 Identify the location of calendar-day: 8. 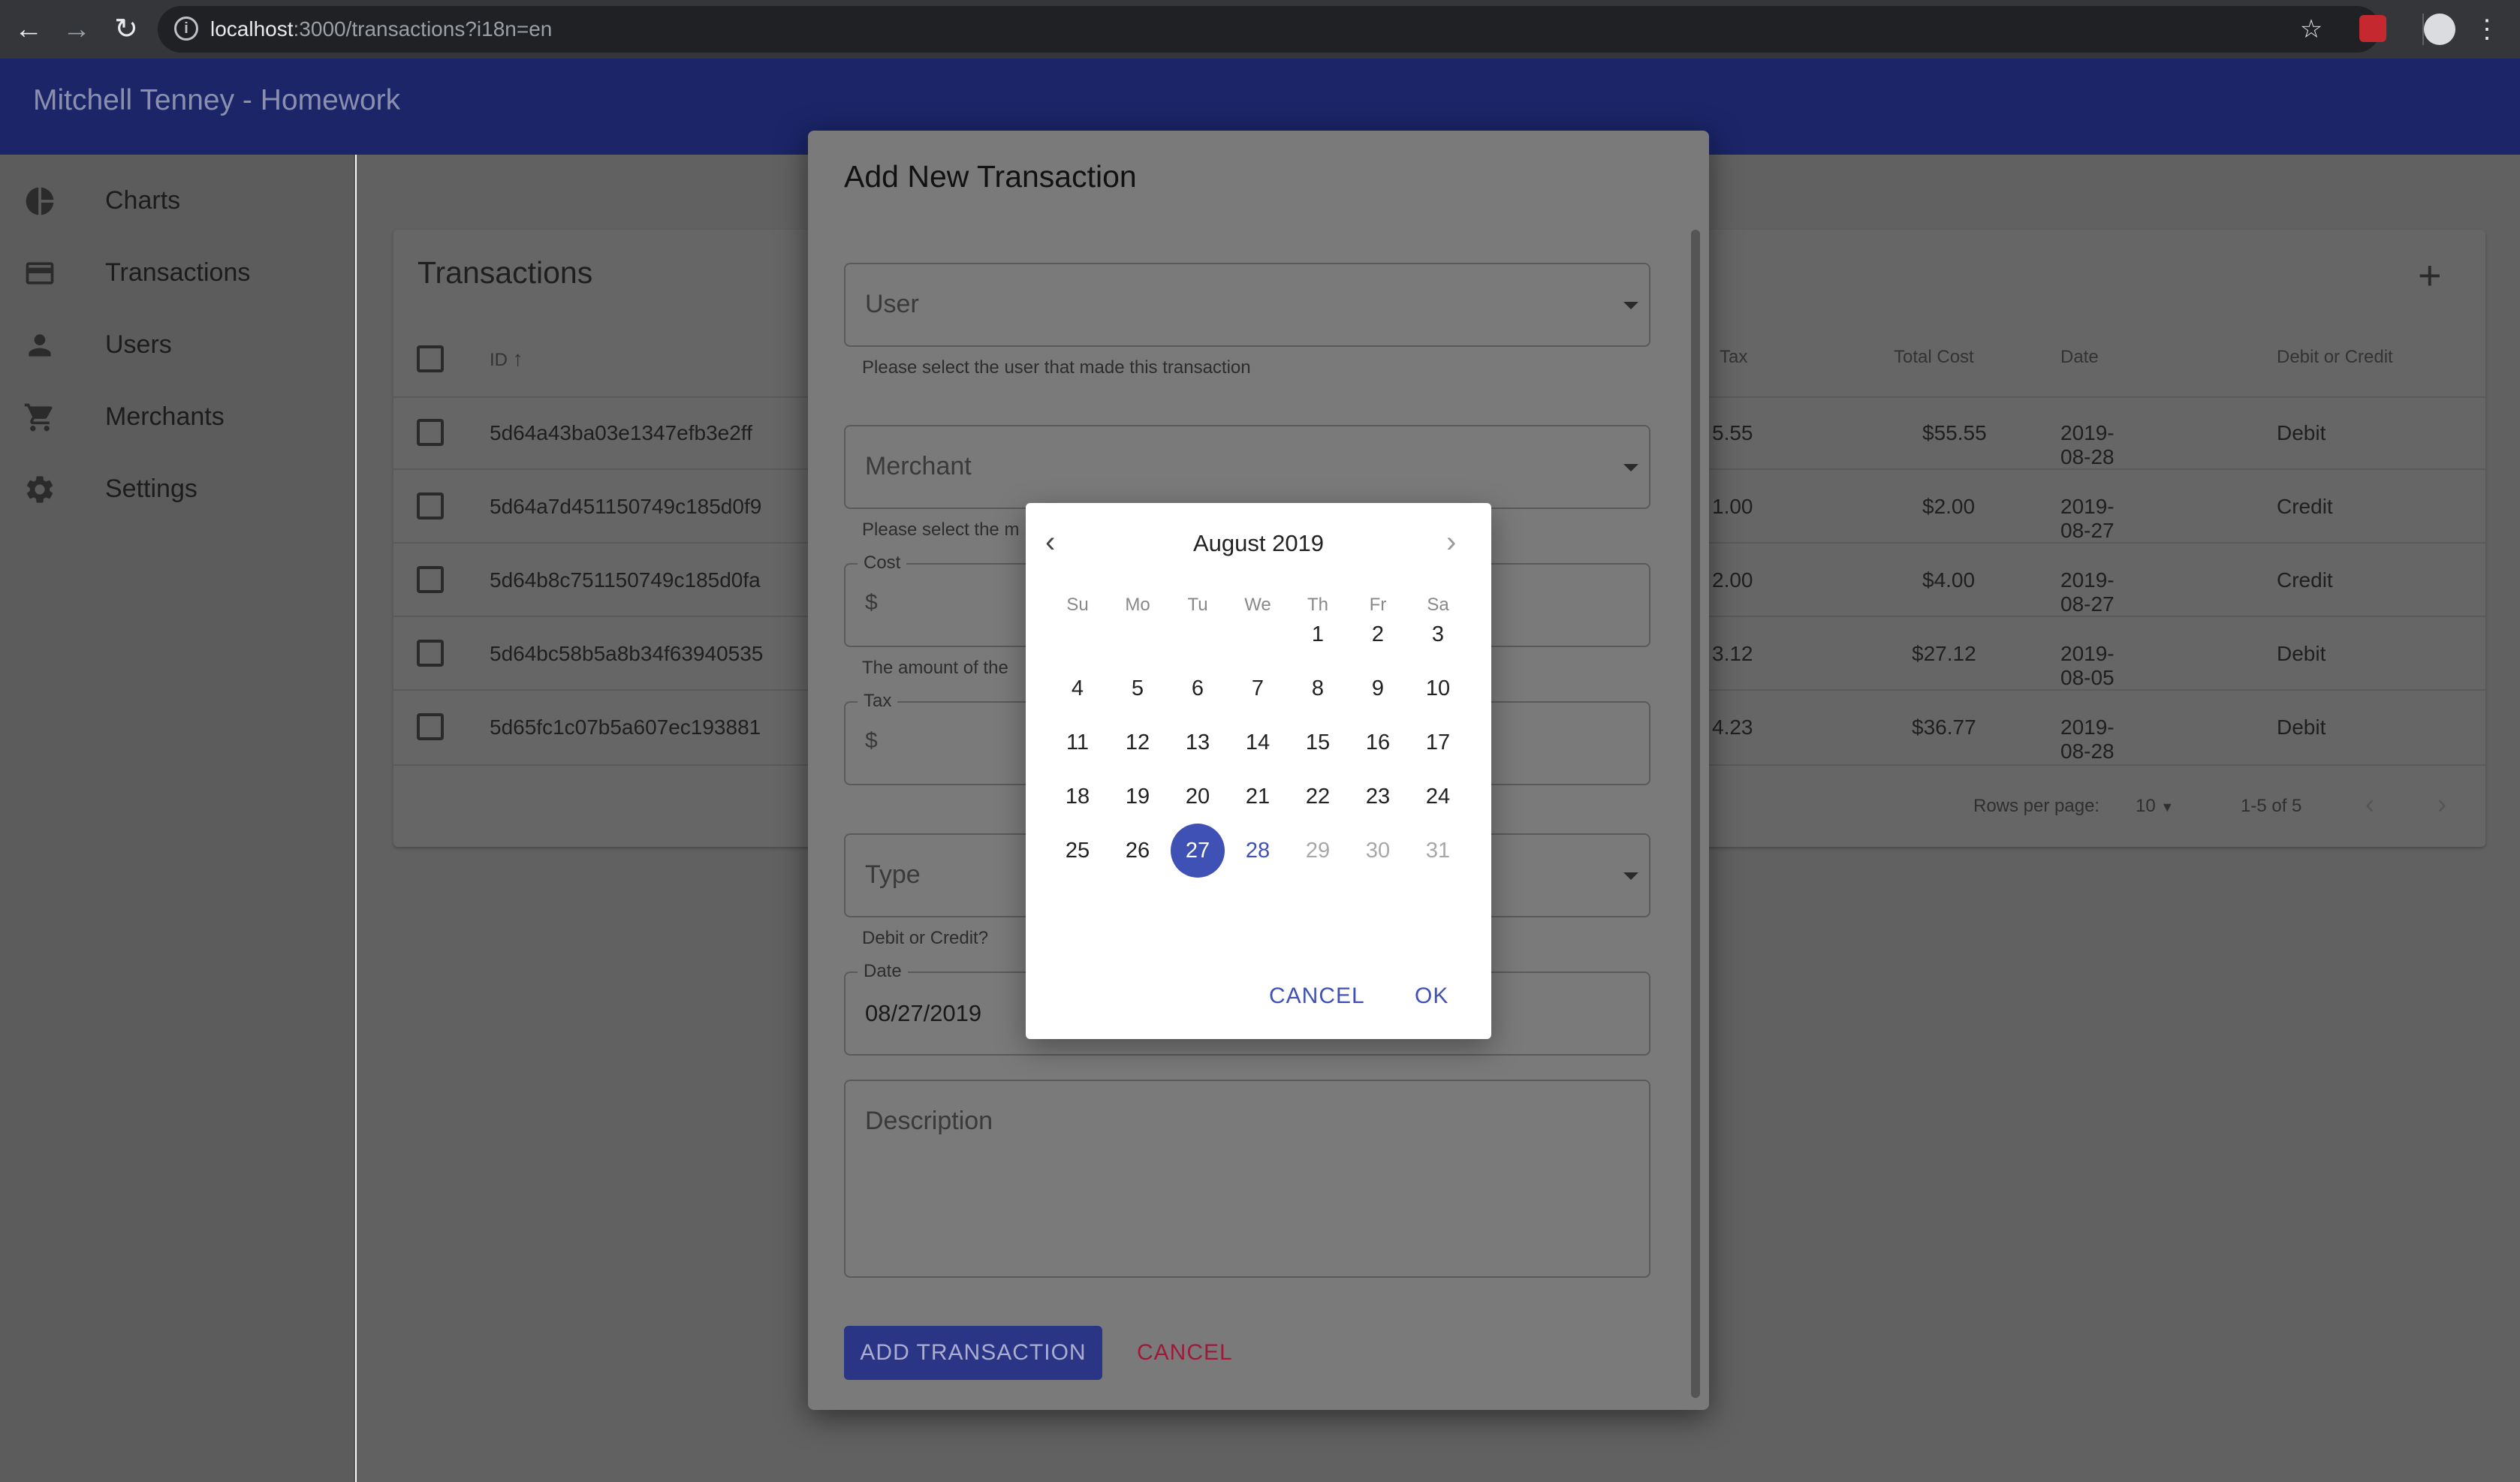
(1318, 688).